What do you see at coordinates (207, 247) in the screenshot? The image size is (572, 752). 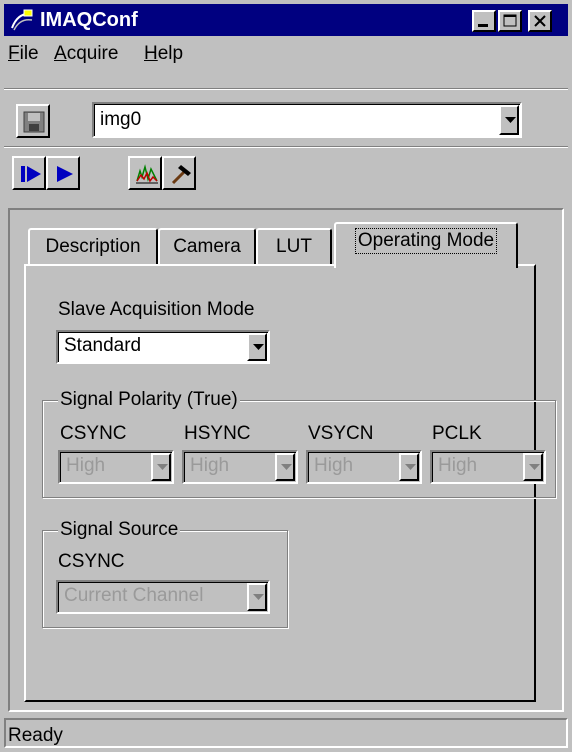 I see `tab-camera: Camera` at bounding box center [207, 247].